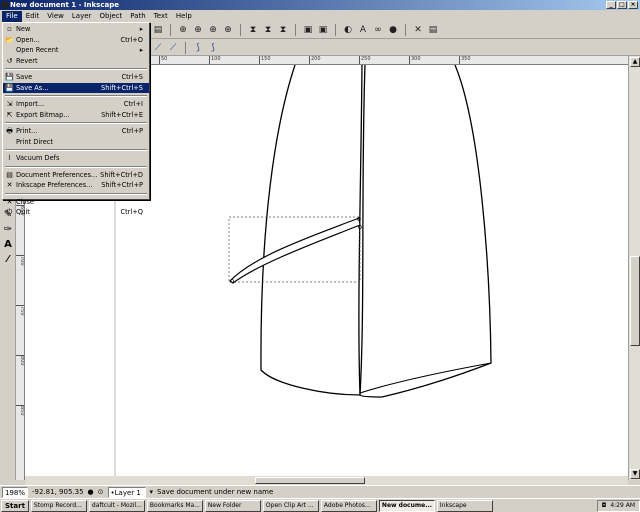 The width and height of the screenshot is (640, 512). Describe the element at coordinates (163, 60) in the screenshot. I see `ruler-tick-label: 50` at that location.